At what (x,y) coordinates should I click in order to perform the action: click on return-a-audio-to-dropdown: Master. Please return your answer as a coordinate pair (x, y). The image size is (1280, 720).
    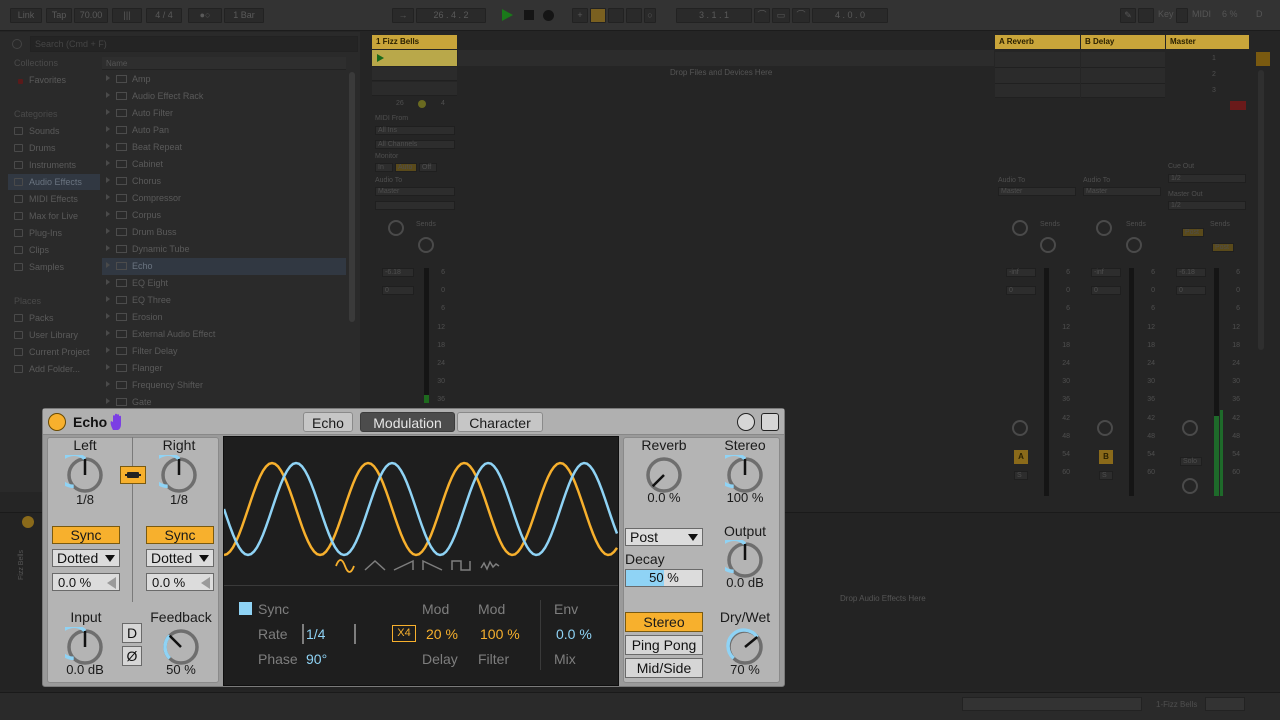
    Looking at the image, I should click on (1037, 191).